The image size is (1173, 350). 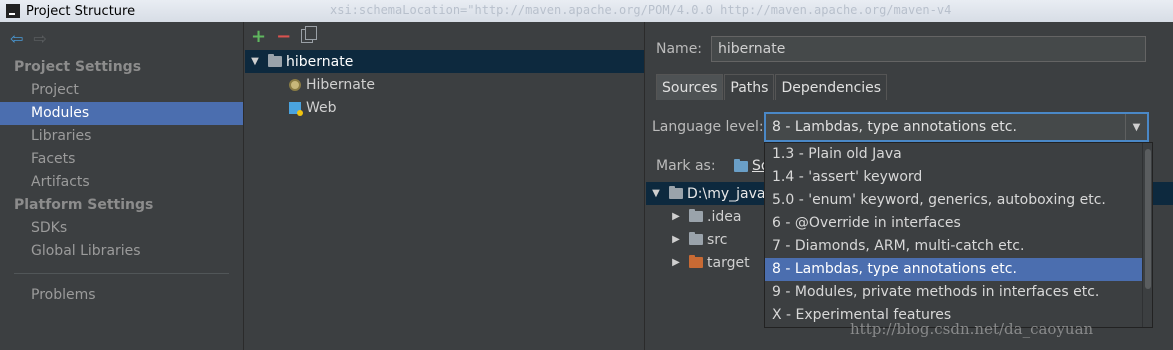 I want to click on sidebar-item-project: Project, so click(x=121, y=90).